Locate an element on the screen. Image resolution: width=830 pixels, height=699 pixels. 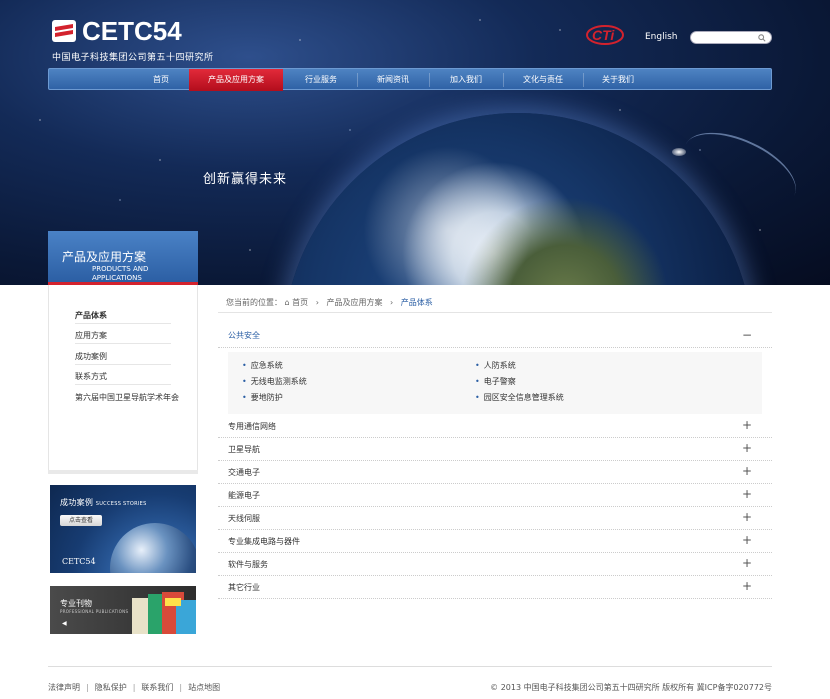
footer-link-privacy: 隐私保护 is located at coordinates (111, 687).